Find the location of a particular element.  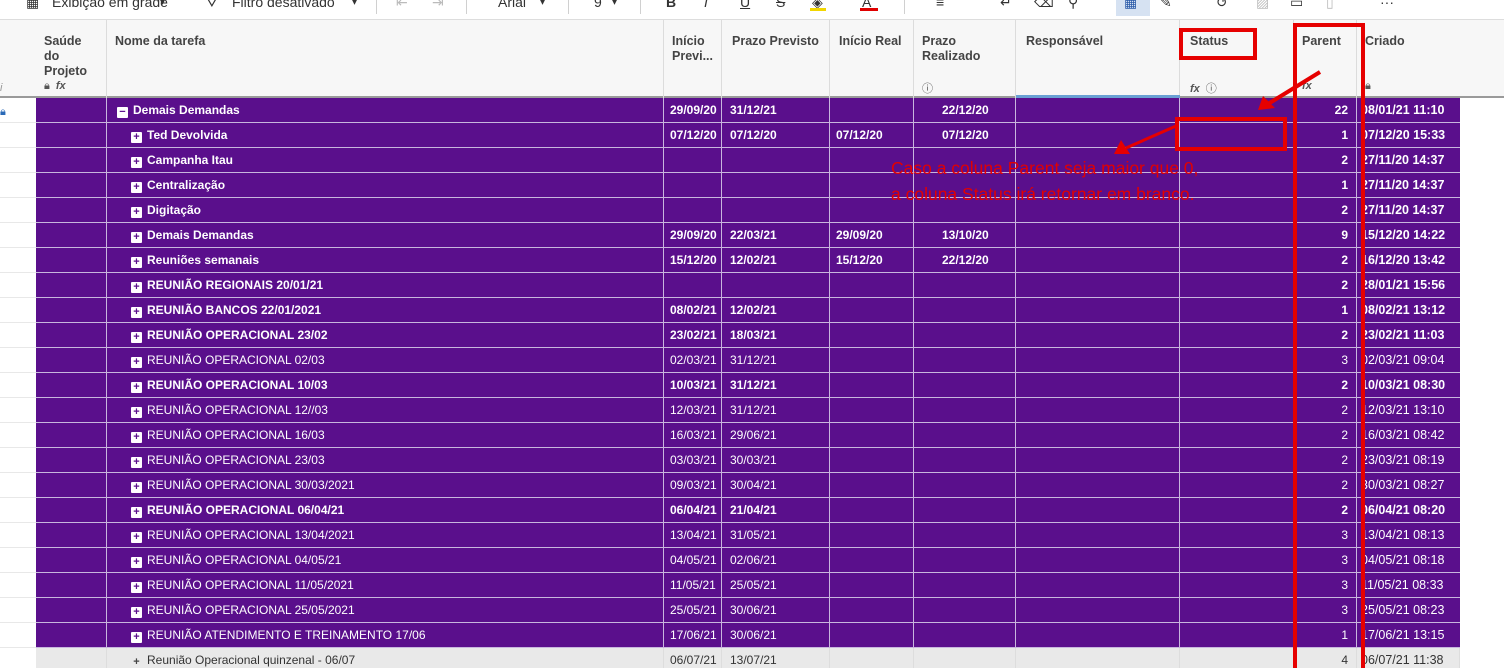

table-row: + Campanha Itau 2 27/11/20 14:37 is located at coordinates (748, 160).